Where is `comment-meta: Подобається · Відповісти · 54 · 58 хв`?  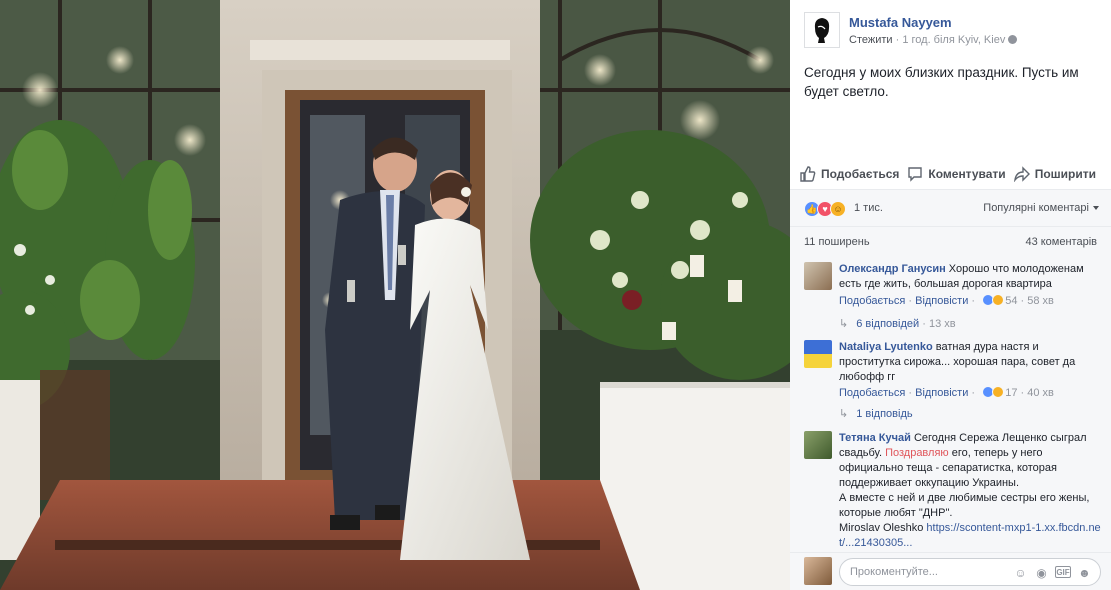
comment-meta: Подобається · Відповісти · 54 · 58 хв is located at coordinates (946, 300).